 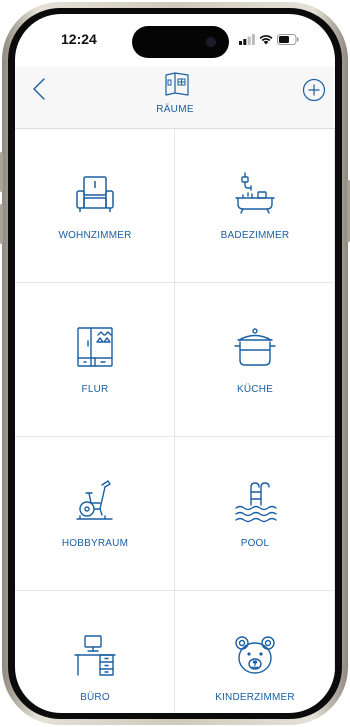 I want to click on page-title: RÄUME, so click(x=175, y=109).